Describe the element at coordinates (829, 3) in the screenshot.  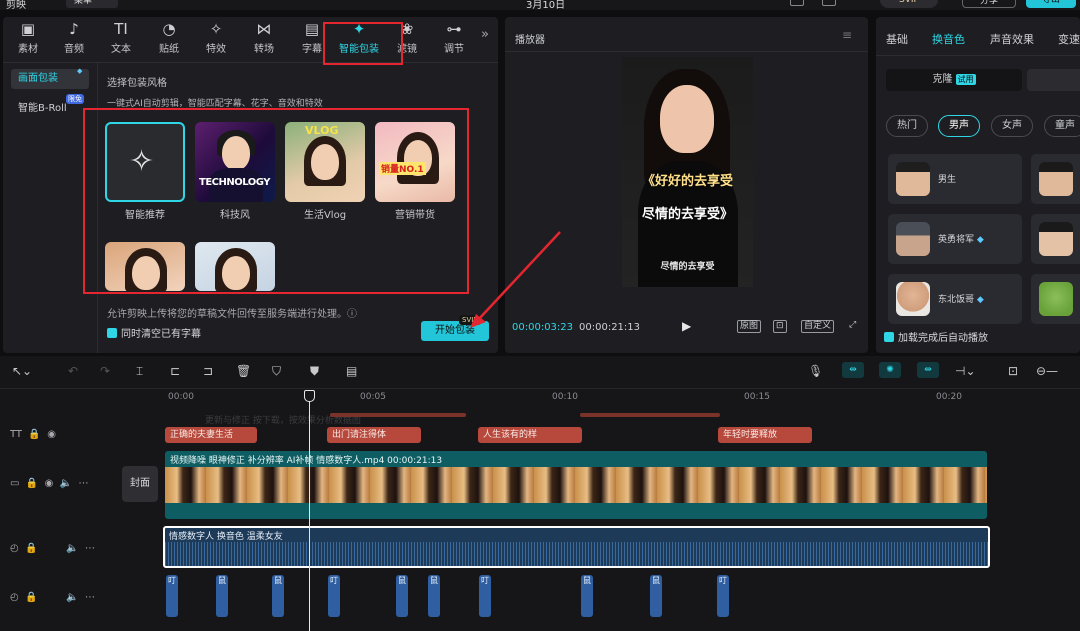
I see `ratio-icon` at that location.